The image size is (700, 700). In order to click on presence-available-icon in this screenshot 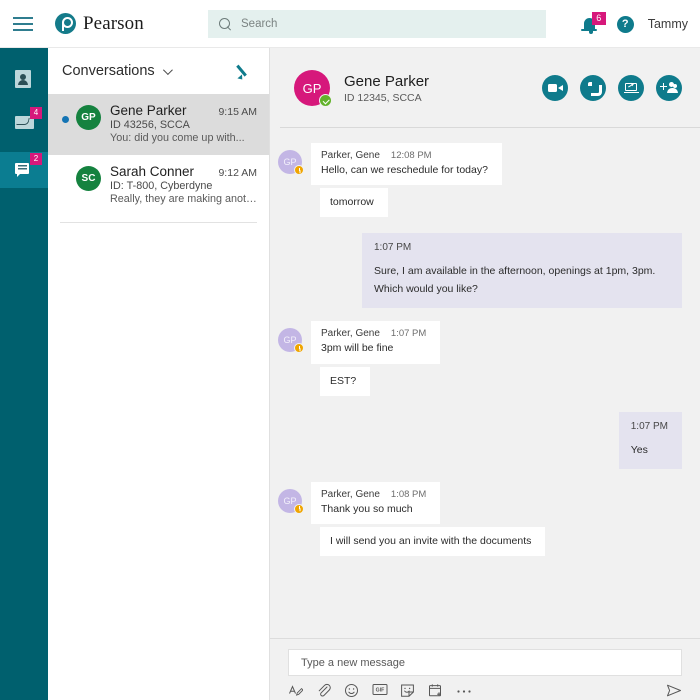, I will do `click(325, 100)`.